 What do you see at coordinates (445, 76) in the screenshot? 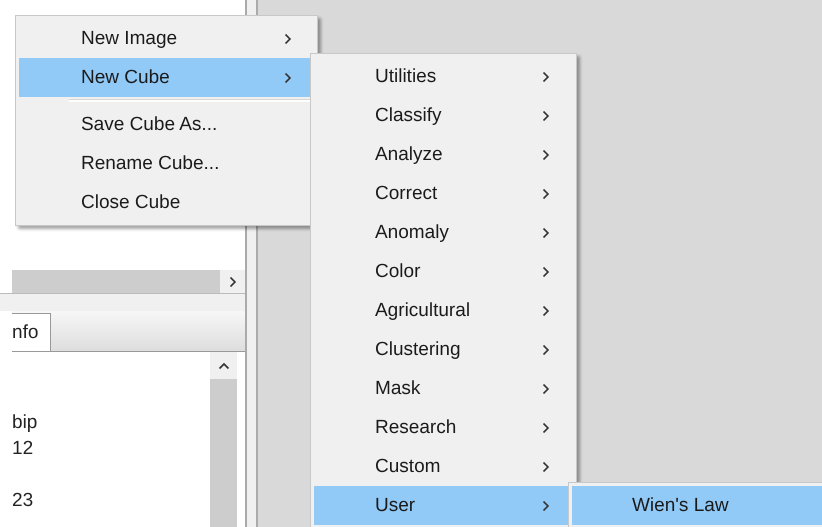
I see `menu-item: Utilities` at bounding box center [445, 76].